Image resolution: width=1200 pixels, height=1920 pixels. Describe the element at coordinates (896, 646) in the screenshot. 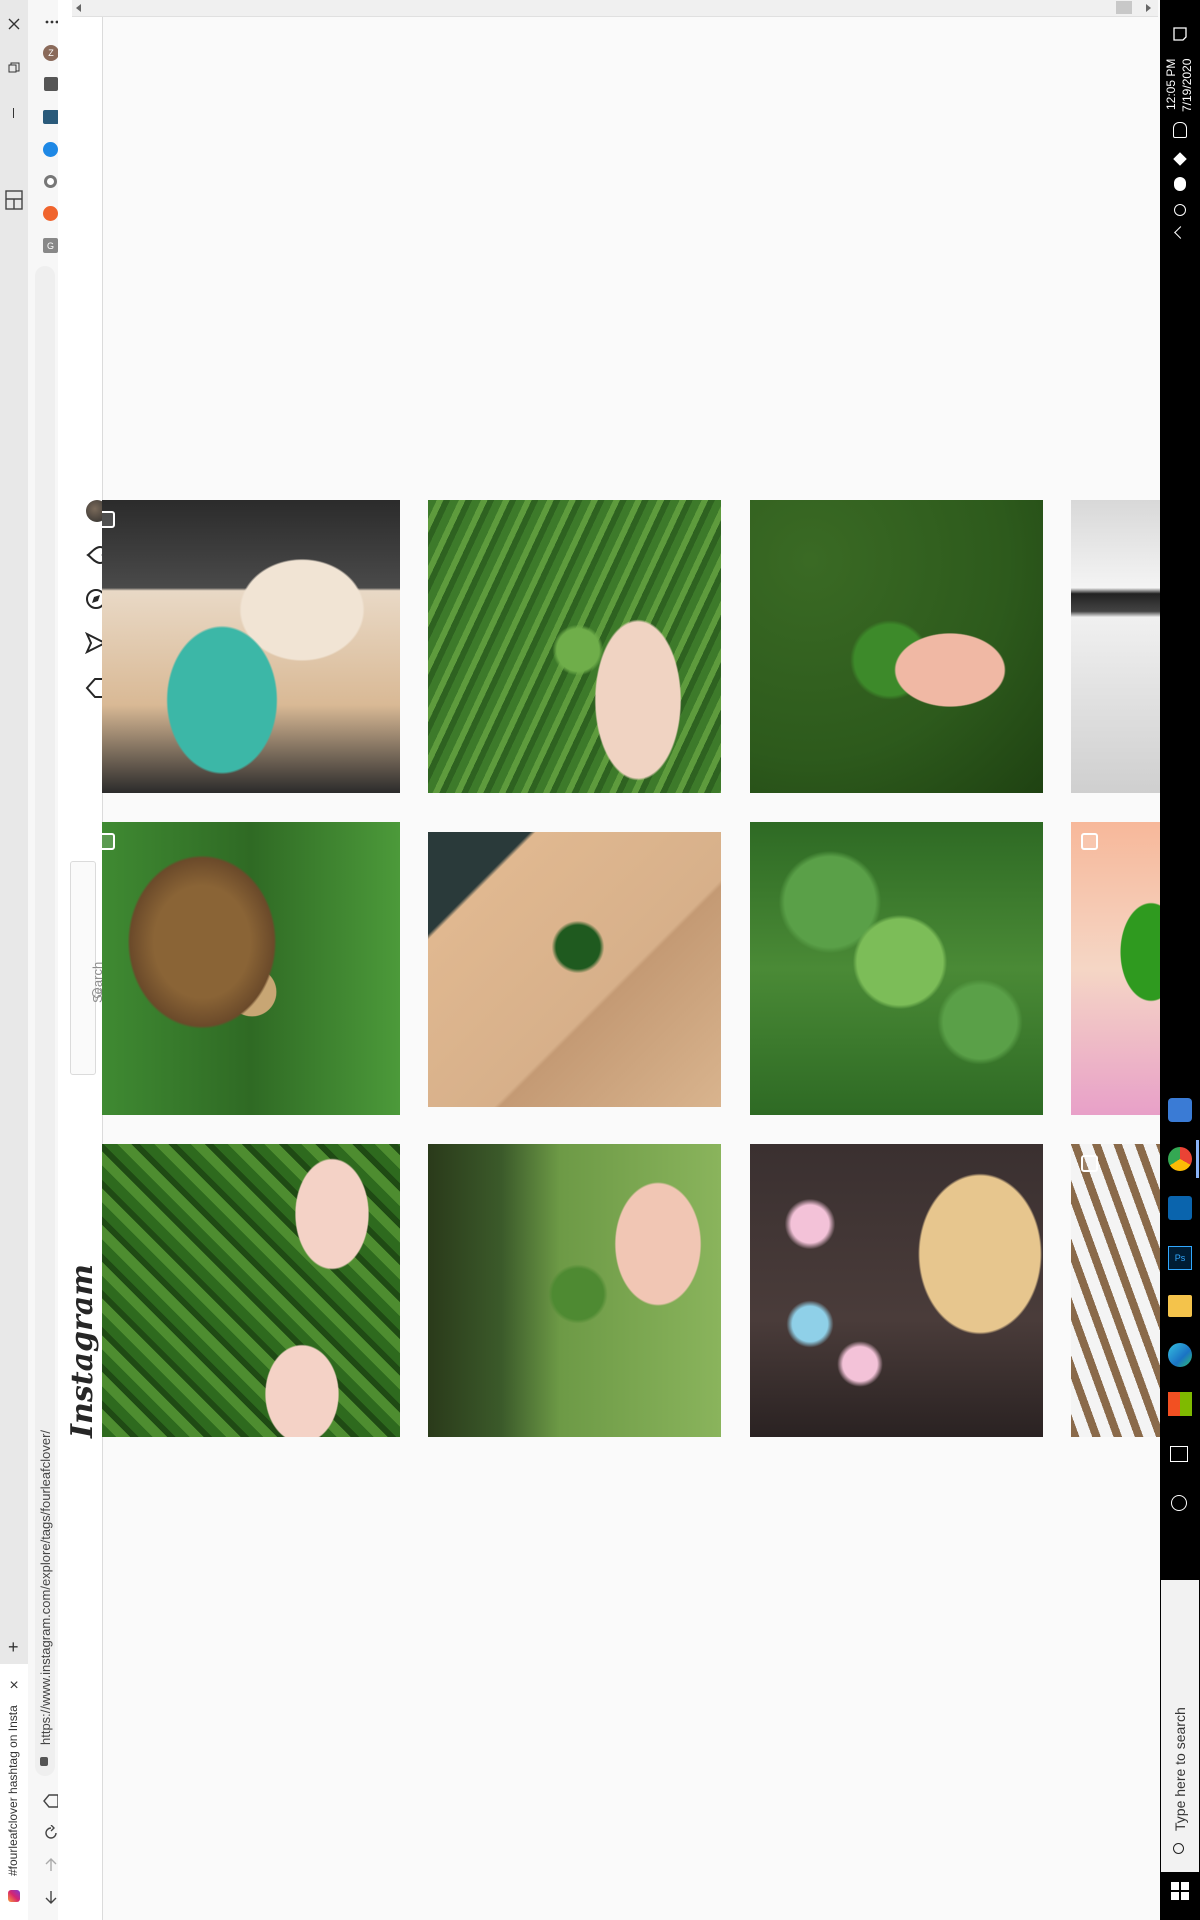

I see `post-thumbnail-four-leaf-clover-fingers` at that location.